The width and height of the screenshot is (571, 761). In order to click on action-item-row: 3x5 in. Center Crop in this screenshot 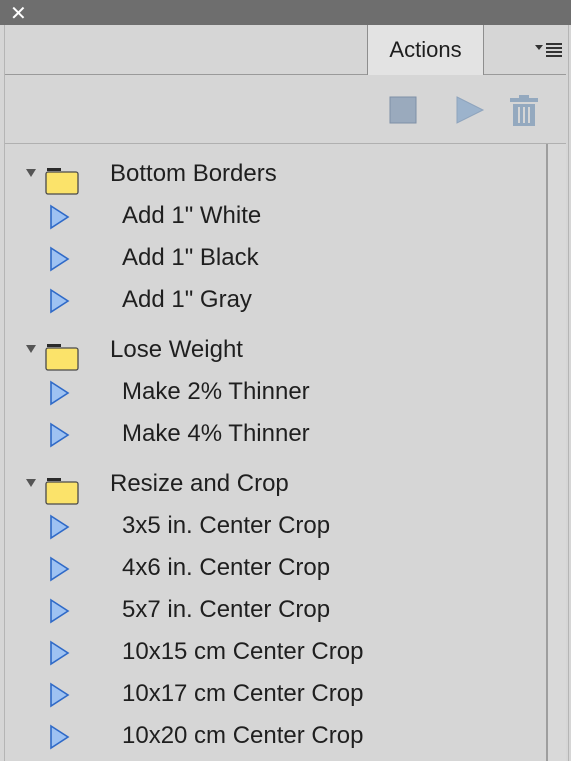, I will do `click(276, 526)`.